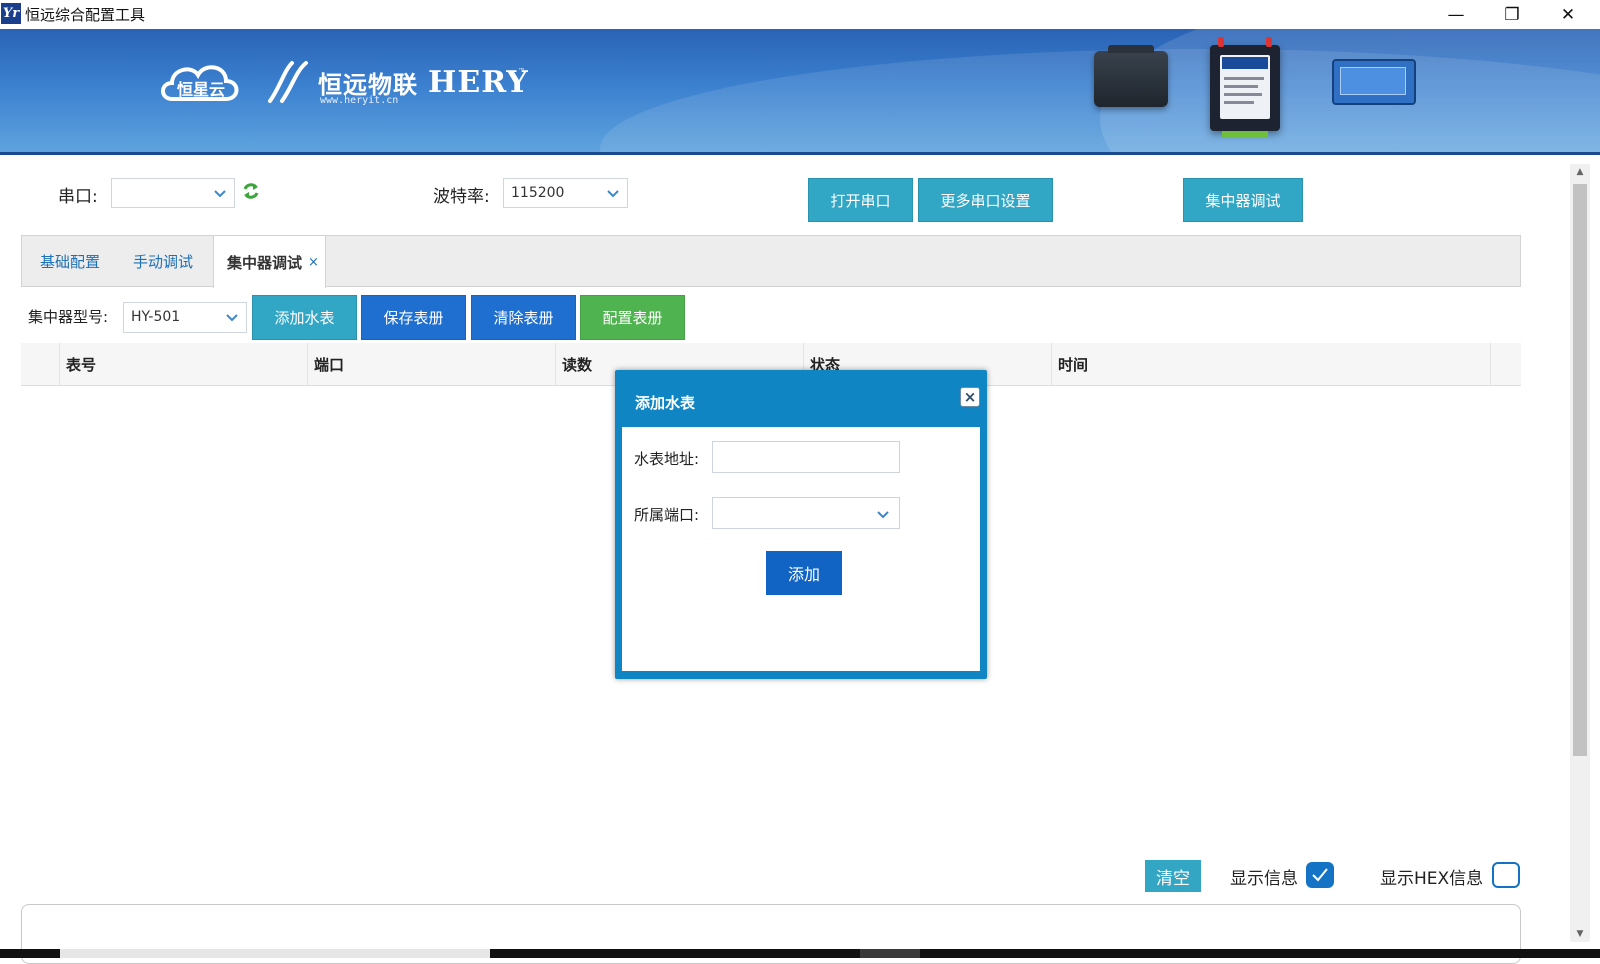 The width and height of the screenshot is (1600, 964). I want to click on tab-label: 基础配置, so click(70, 262).